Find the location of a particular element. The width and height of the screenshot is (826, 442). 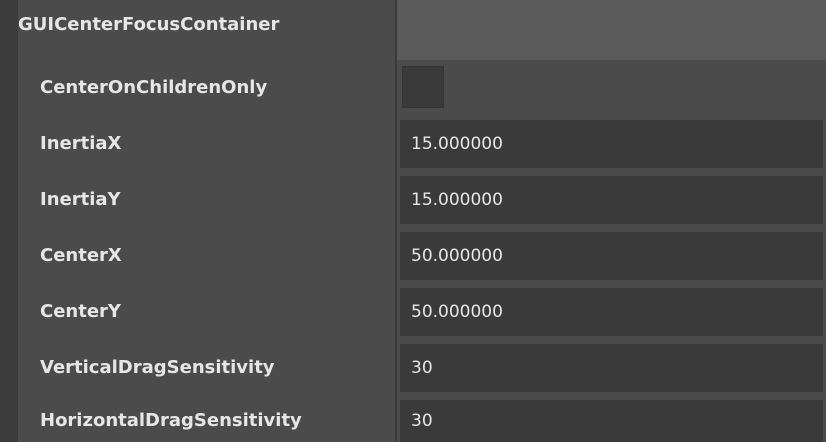

inertia-y-input is located at coordinates (611, 200).